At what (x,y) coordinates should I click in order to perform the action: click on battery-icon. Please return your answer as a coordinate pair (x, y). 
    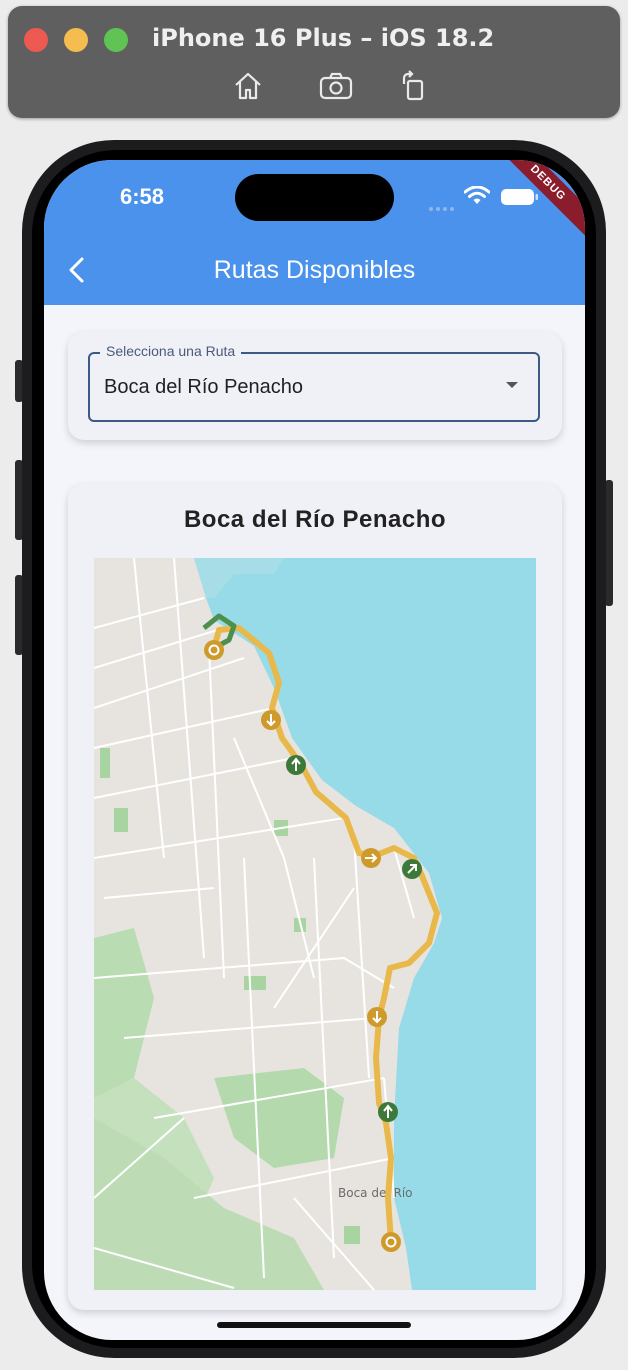
    Looking at the image, I should click on (520, 199).